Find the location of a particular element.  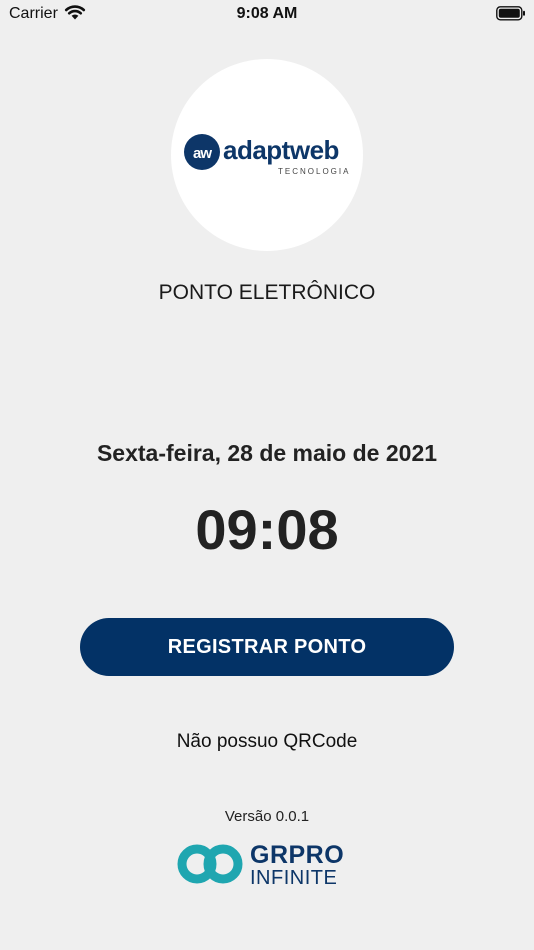

current-time: 09:08 is located at coordinates (267, 529).